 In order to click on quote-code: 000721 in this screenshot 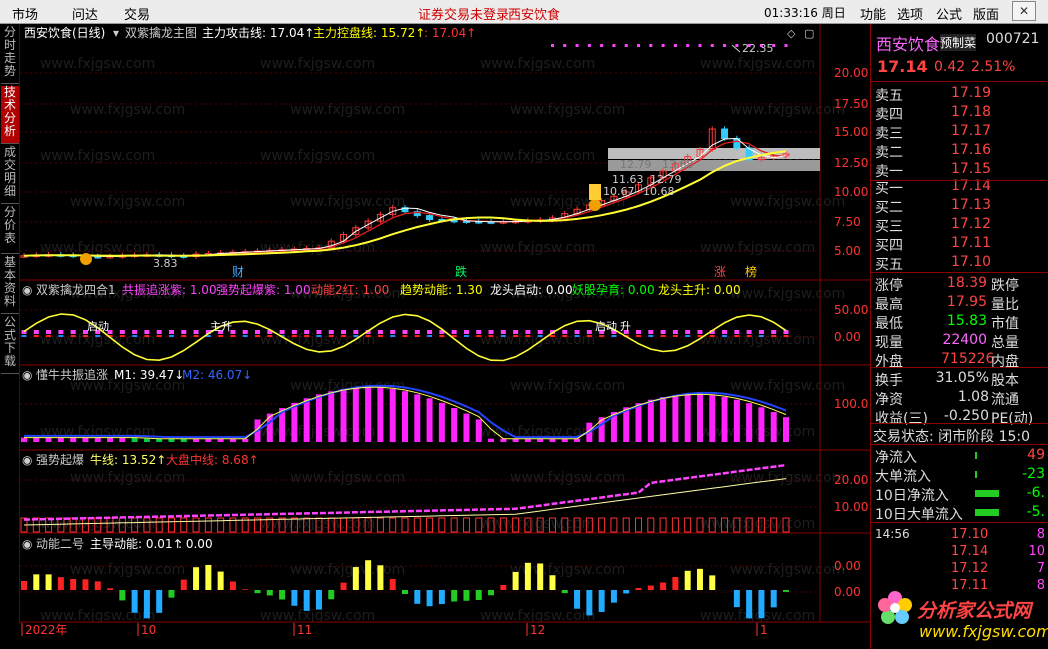, I will do `click(1013, 39)`.